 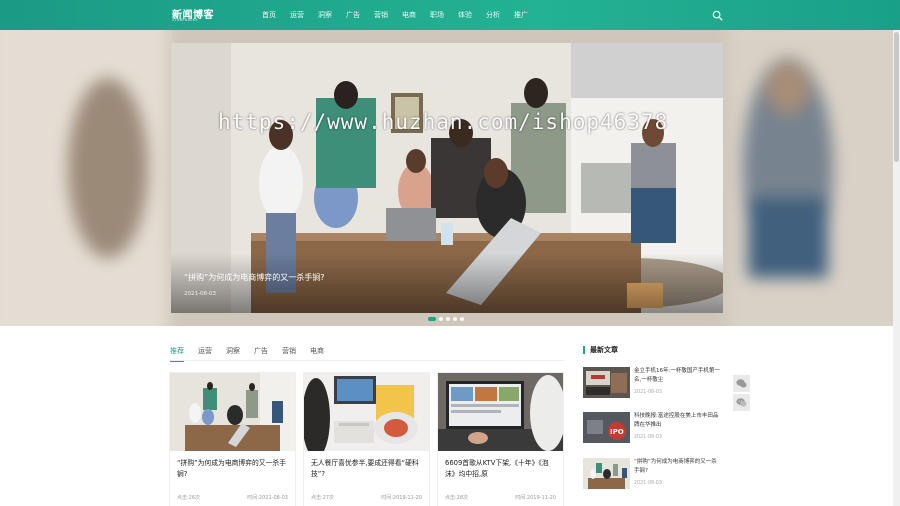 What do you see at coordinates (409, 15) in the screenshot?
I see `nav-item-ecommerce: 电商` at bounding box center [409, 15].